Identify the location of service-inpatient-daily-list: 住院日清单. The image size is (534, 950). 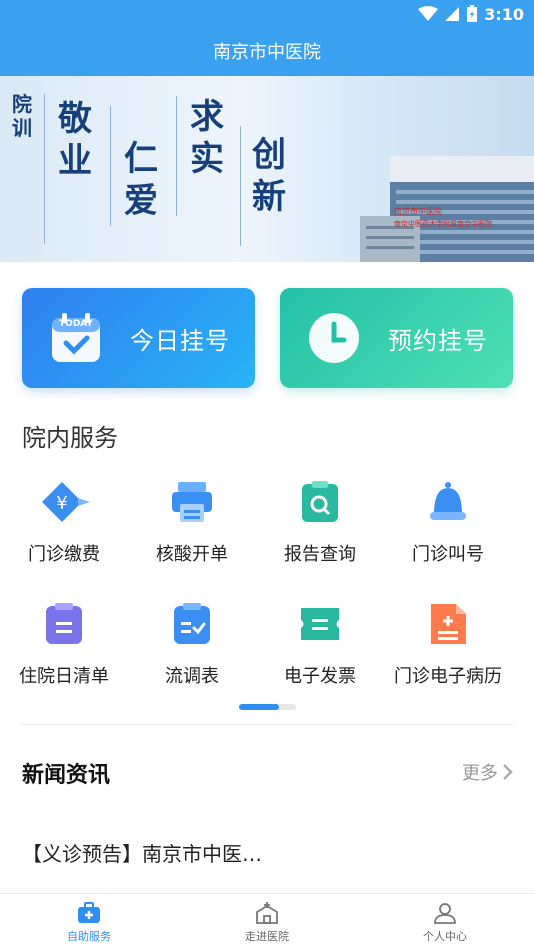
(64, 645).